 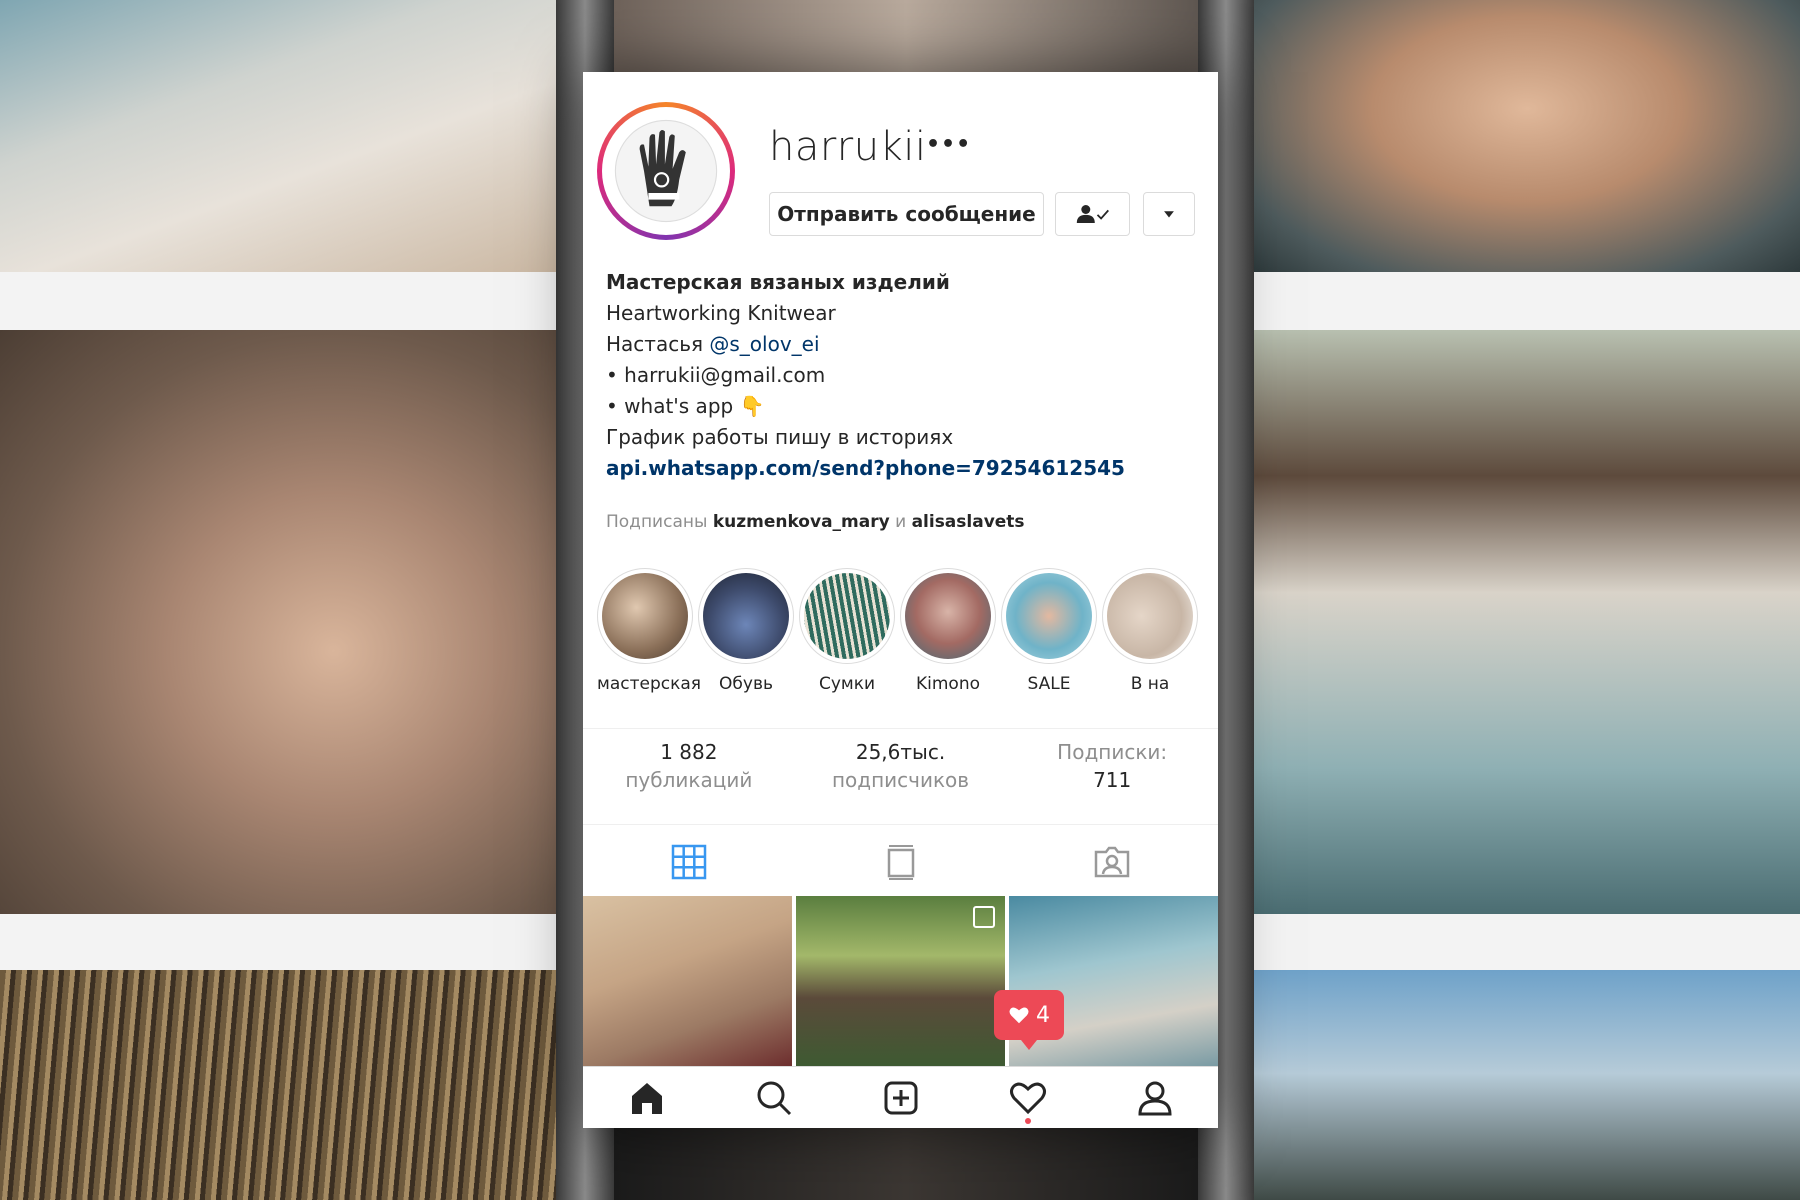 I want to click on heart-icon, so click(x=1027, y=1098).